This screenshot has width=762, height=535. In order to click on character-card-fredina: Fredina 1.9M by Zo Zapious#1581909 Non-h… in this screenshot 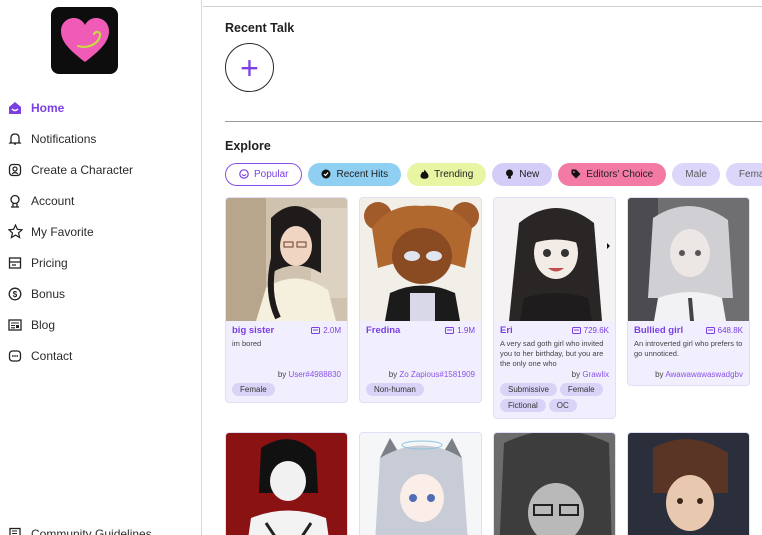, I will do `click(420, 300)`.